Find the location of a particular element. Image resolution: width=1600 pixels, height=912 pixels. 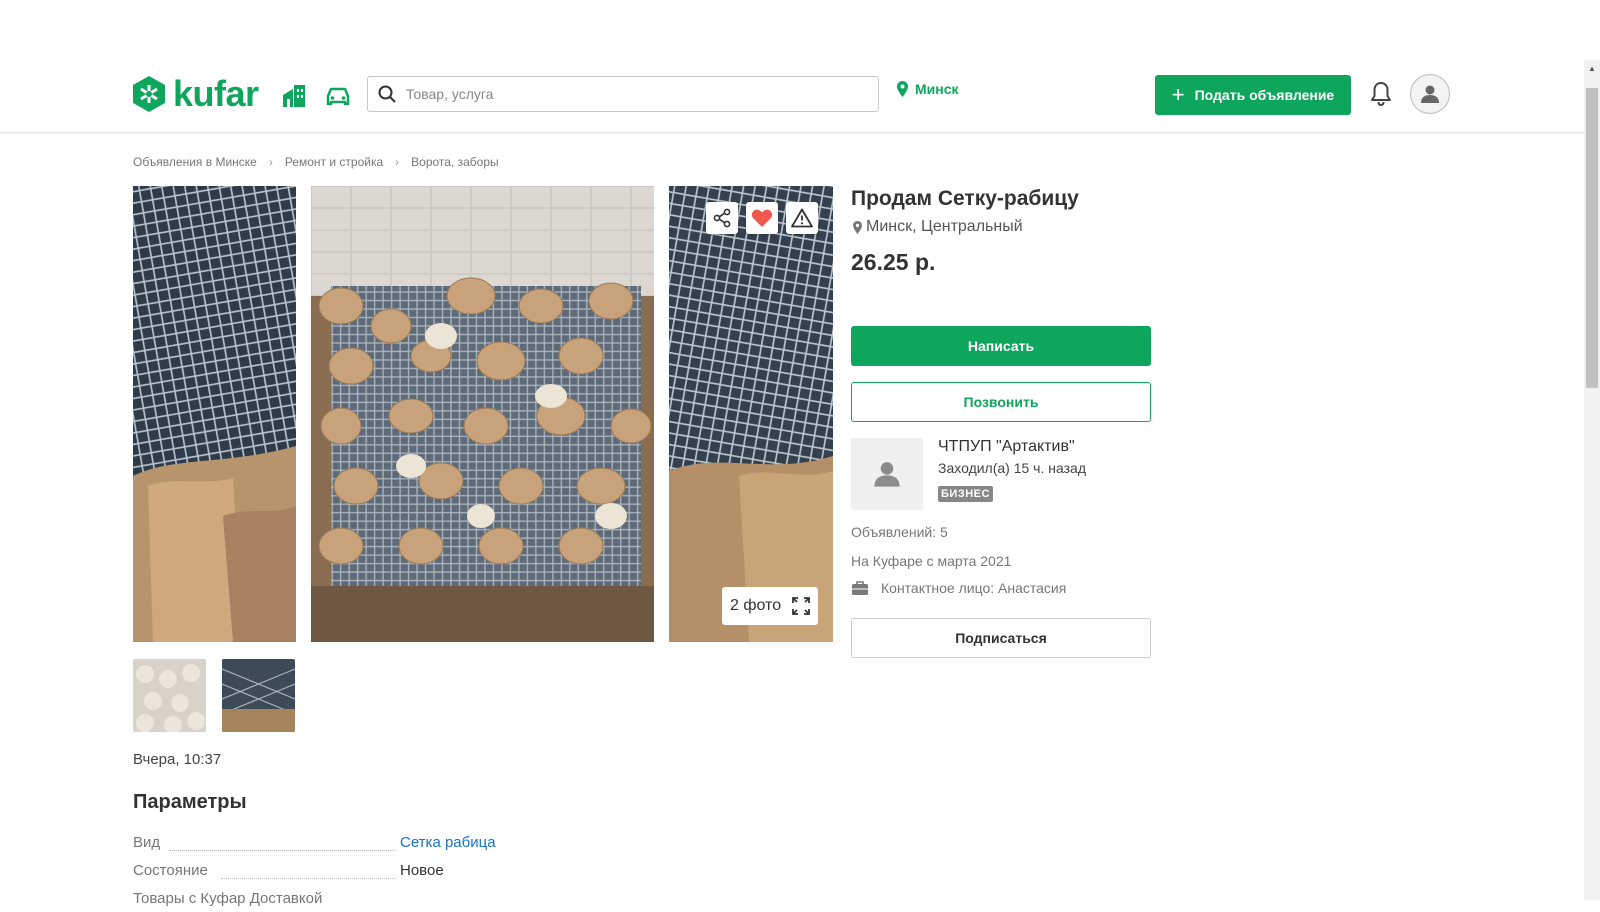

fence-rolls-photo-image is located at coordinates (482, 414).